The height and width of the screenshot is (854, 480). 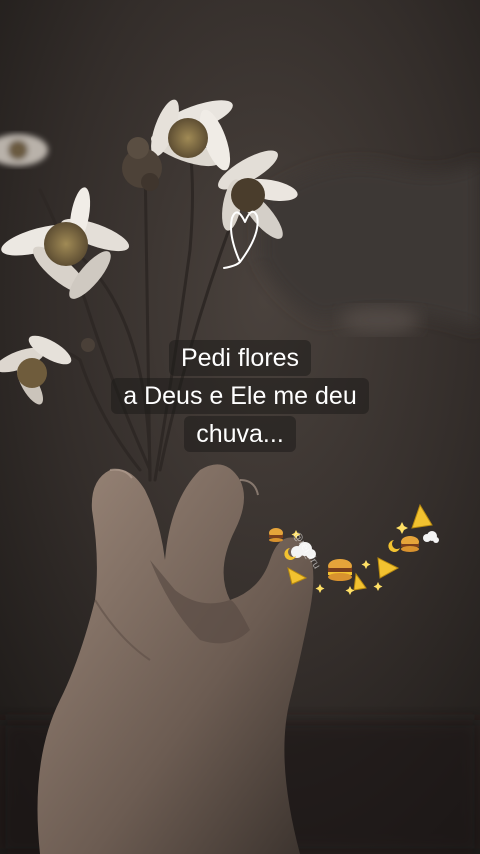 What do you see at coordinates (240, 358) in the screenshot?
I see `caption-line: Pedi flores` at bounding box center [240, 358].